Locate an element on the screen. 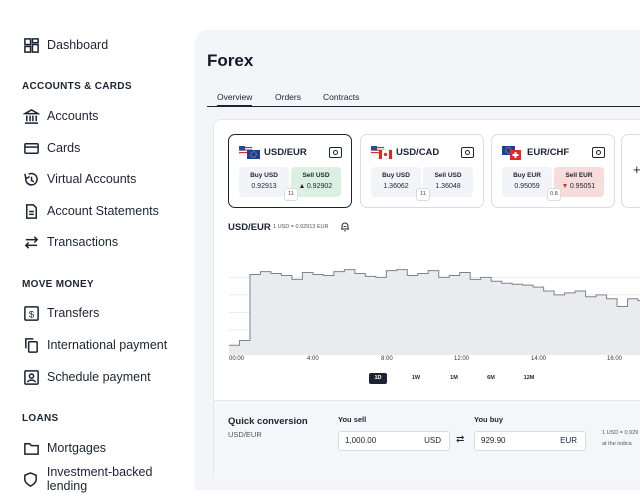 The height and width of the screenshot is (493, 640). dollar-icon: $ is located at coordinates (31, 313).